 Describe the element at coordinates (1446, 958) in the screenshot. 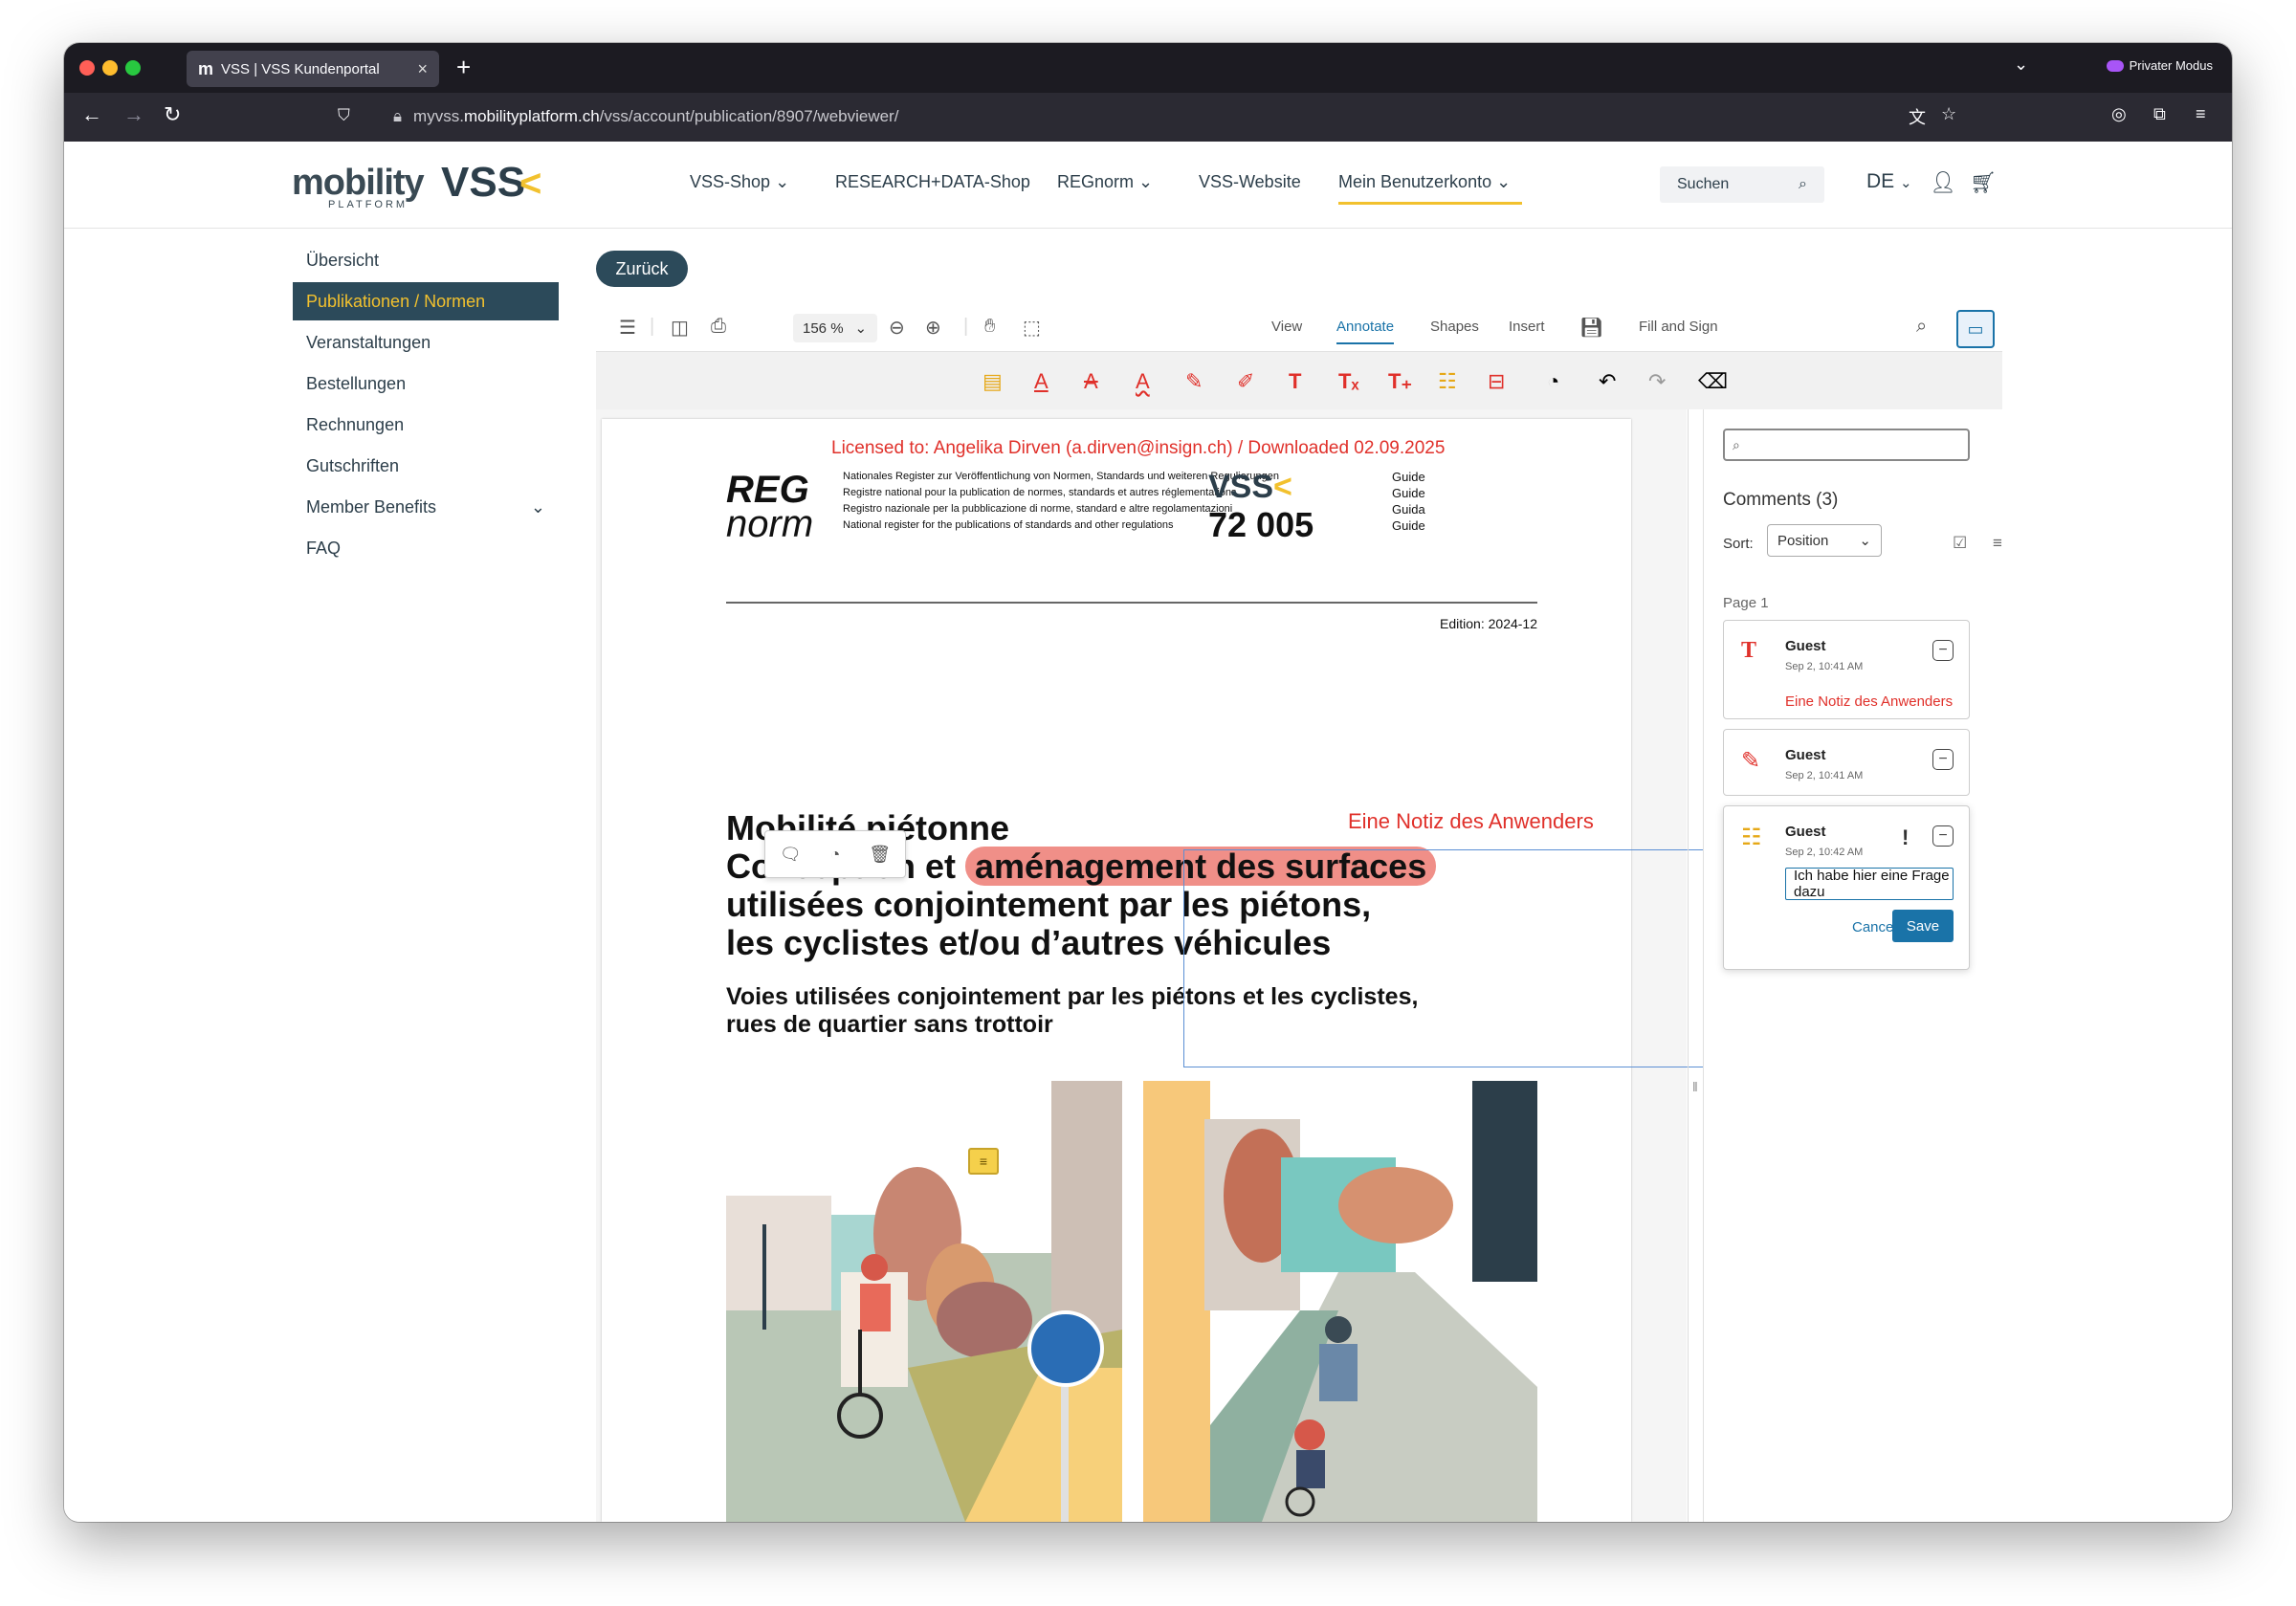

I see `selection-box` at that location.